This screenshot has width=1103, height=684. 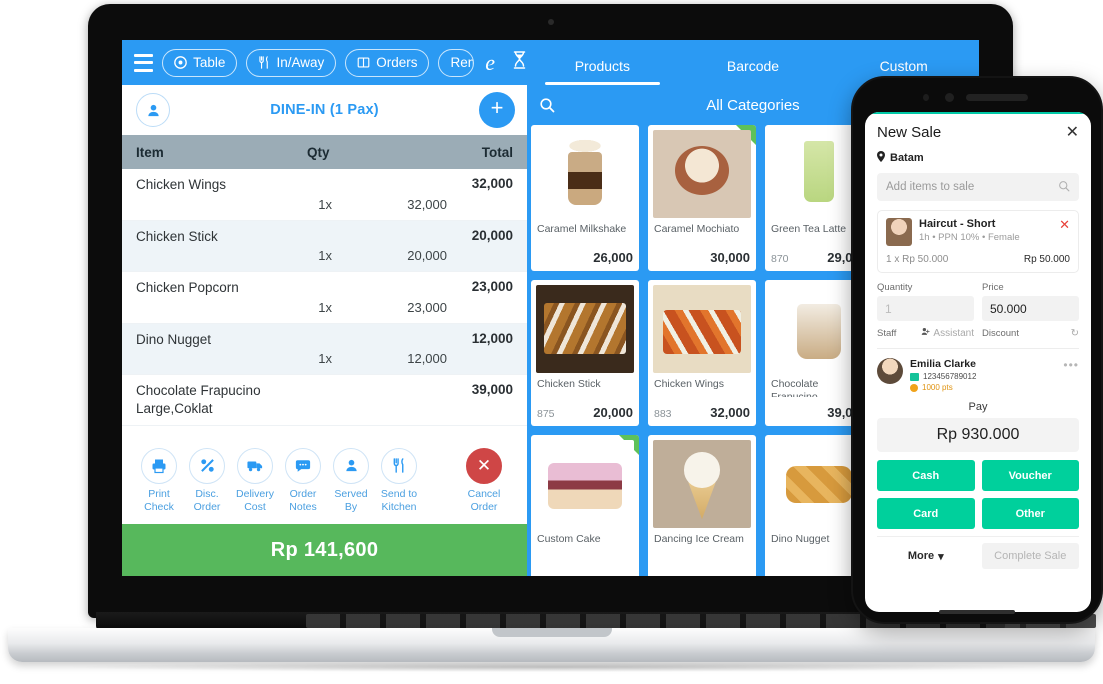 I want to click on user-add-icon, so click(x=926, y=333).